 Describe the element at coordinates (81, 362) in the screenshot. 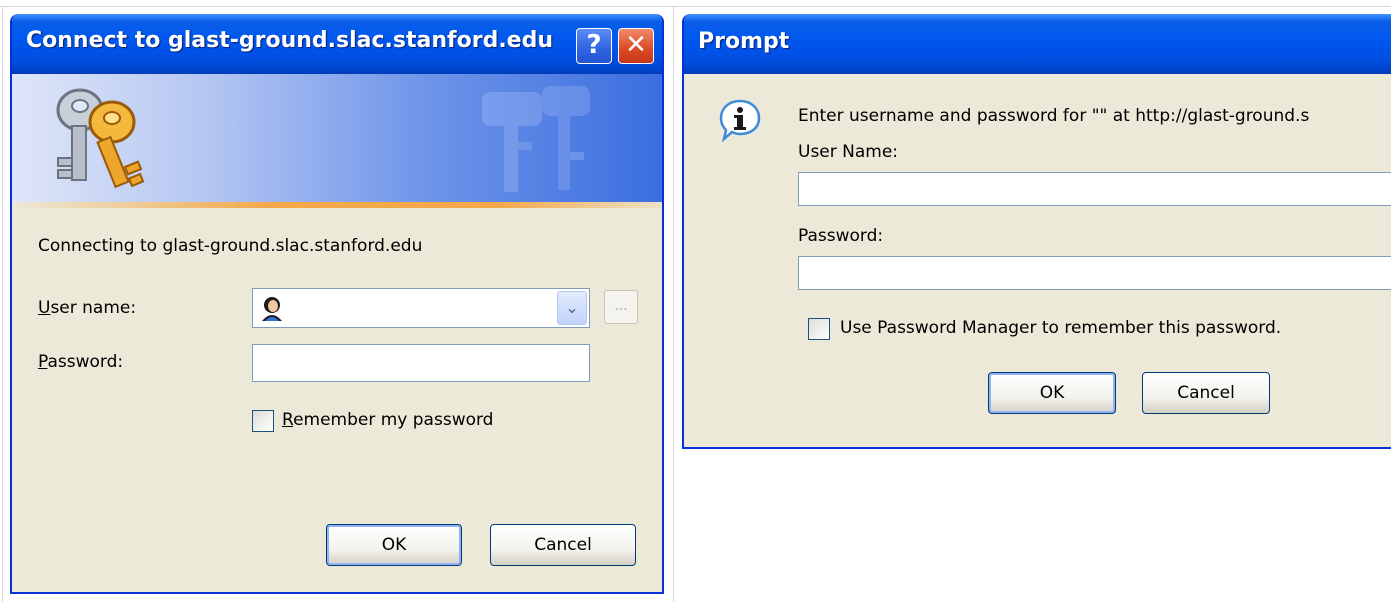

I see `password-label: Password:` at that location.